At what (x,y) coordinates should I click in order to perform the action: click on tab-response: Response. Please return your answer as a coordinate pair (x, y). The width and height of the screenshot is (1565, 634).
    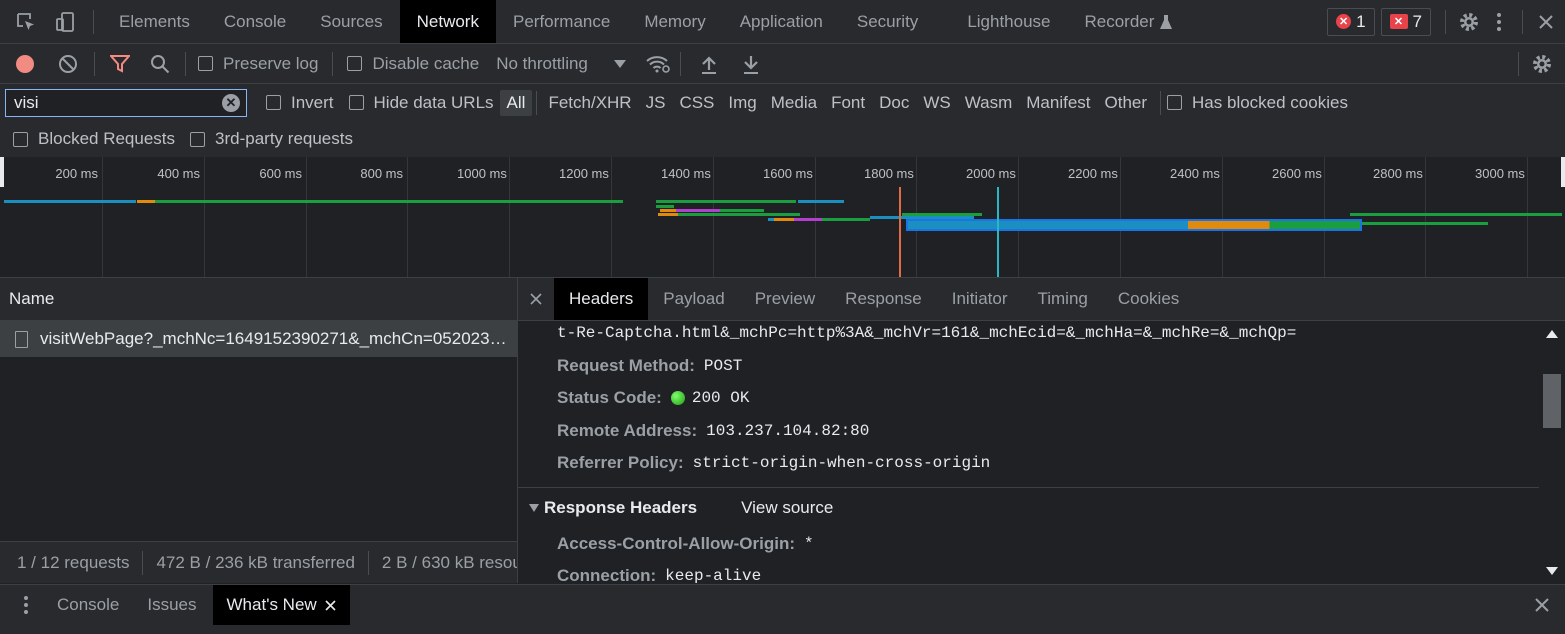
    Looking at the image, I should click on (883, 299).